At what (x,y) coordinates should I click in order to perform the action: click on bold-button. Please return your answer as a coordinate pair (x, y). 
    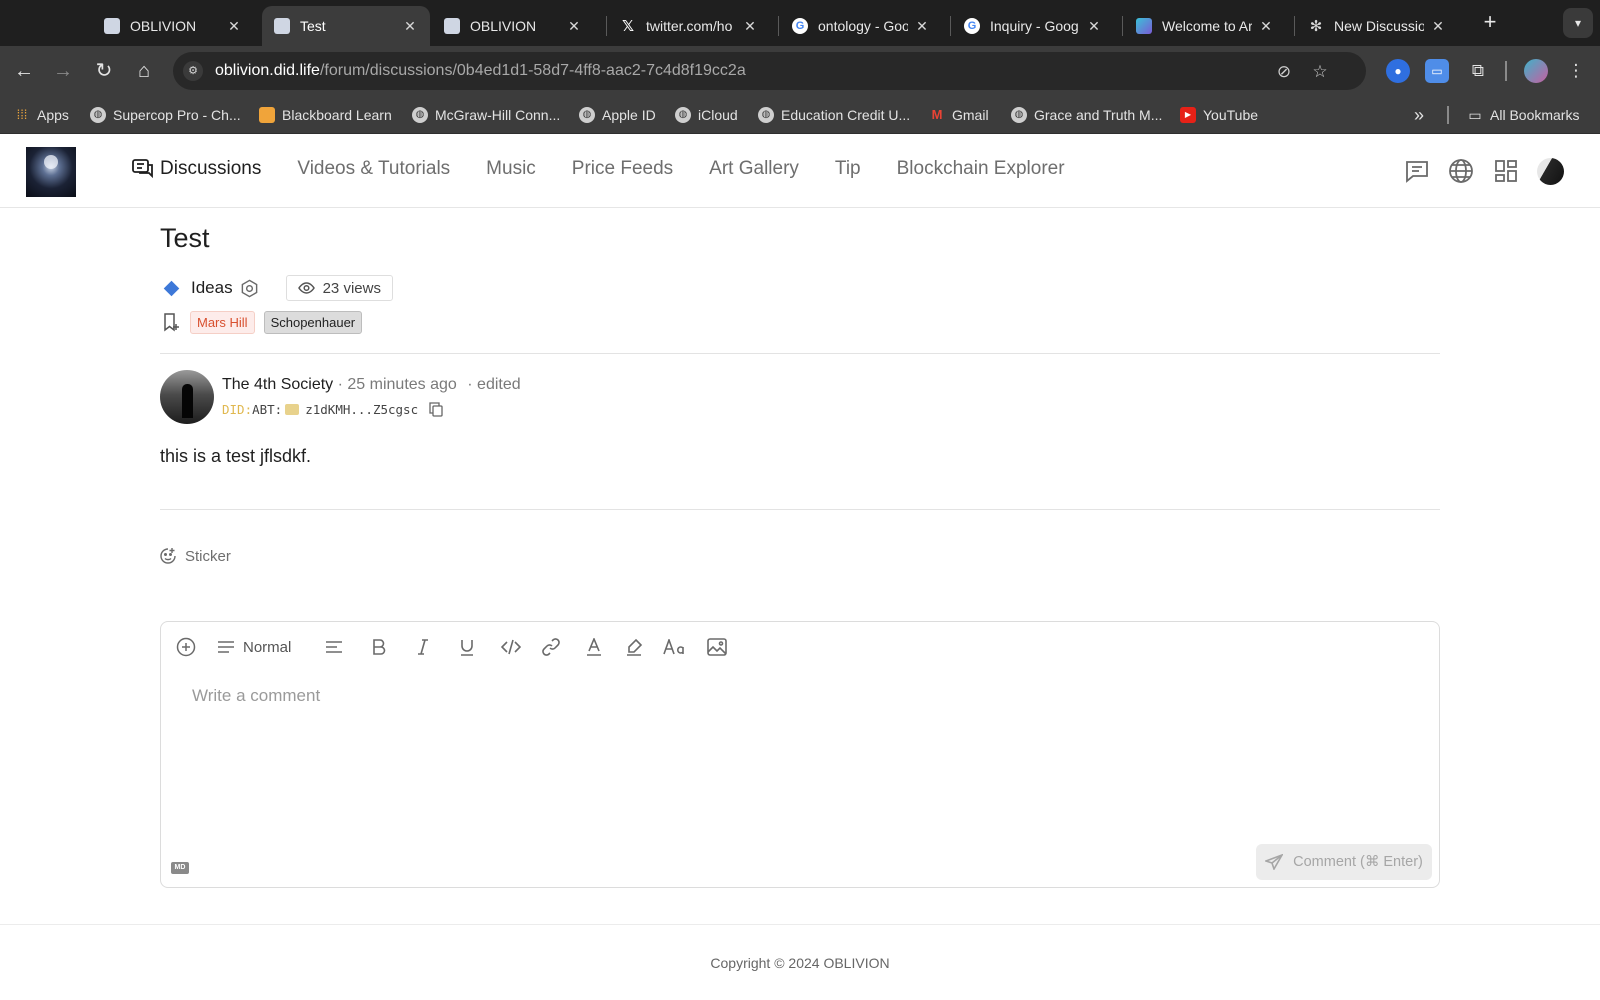
    Looking at the image, I should click on (379, 647).